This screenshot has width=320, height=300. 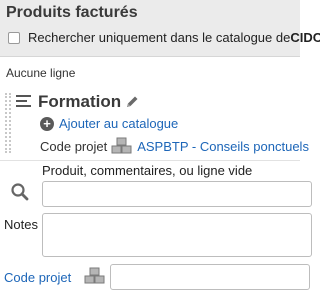 I want to click on product-search-input, so click(x=177, y=194).